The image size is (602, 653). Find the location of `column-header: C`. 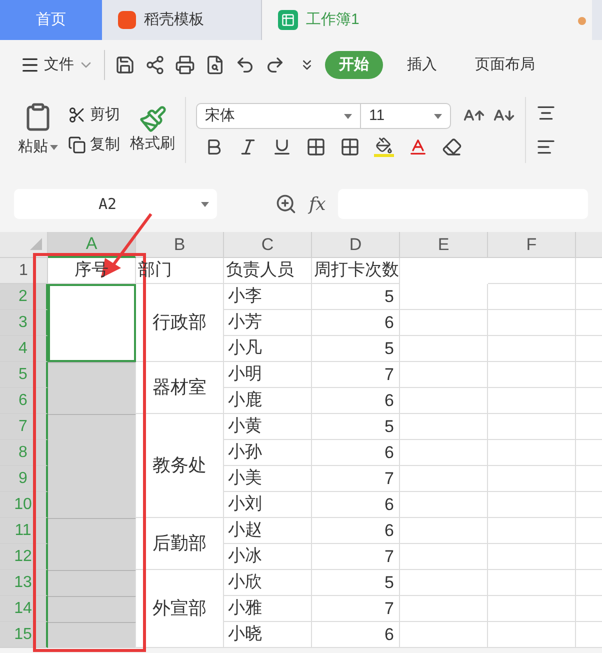

column-header: C is located at coordinates (268, 245).